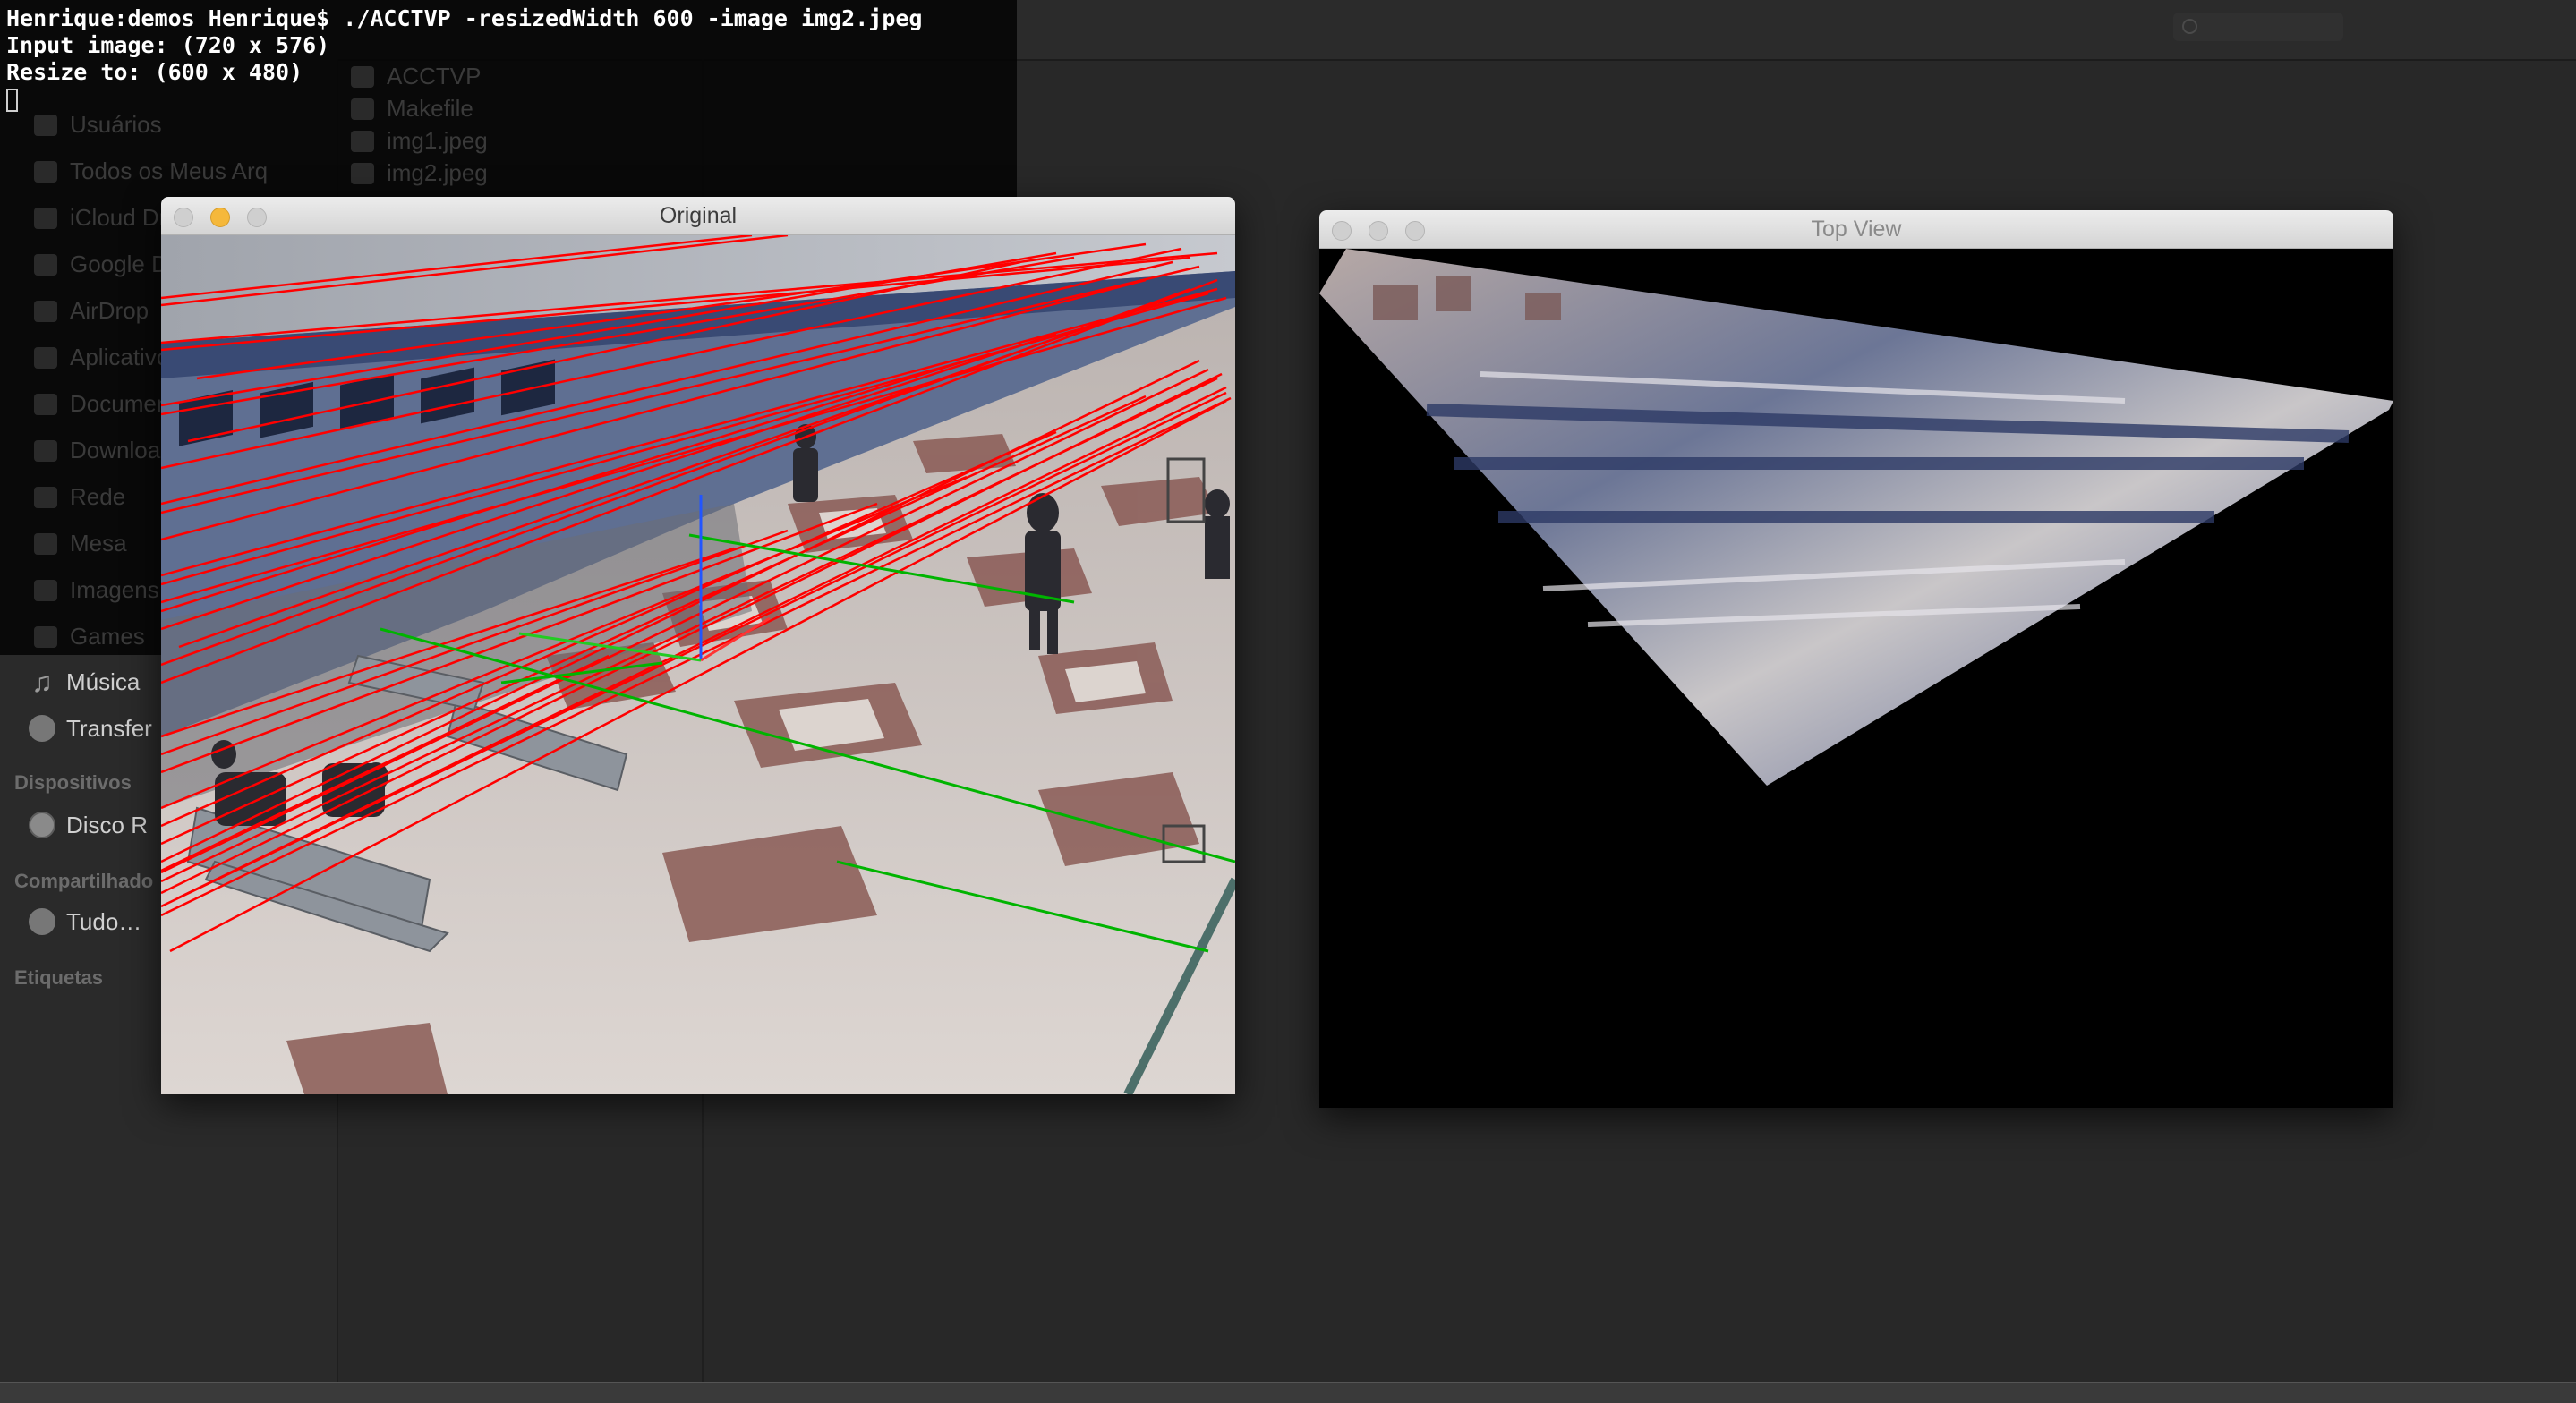 The width and height of the screenshot is (2576, 1403). I want to click on search-field, so click(2258, 27).